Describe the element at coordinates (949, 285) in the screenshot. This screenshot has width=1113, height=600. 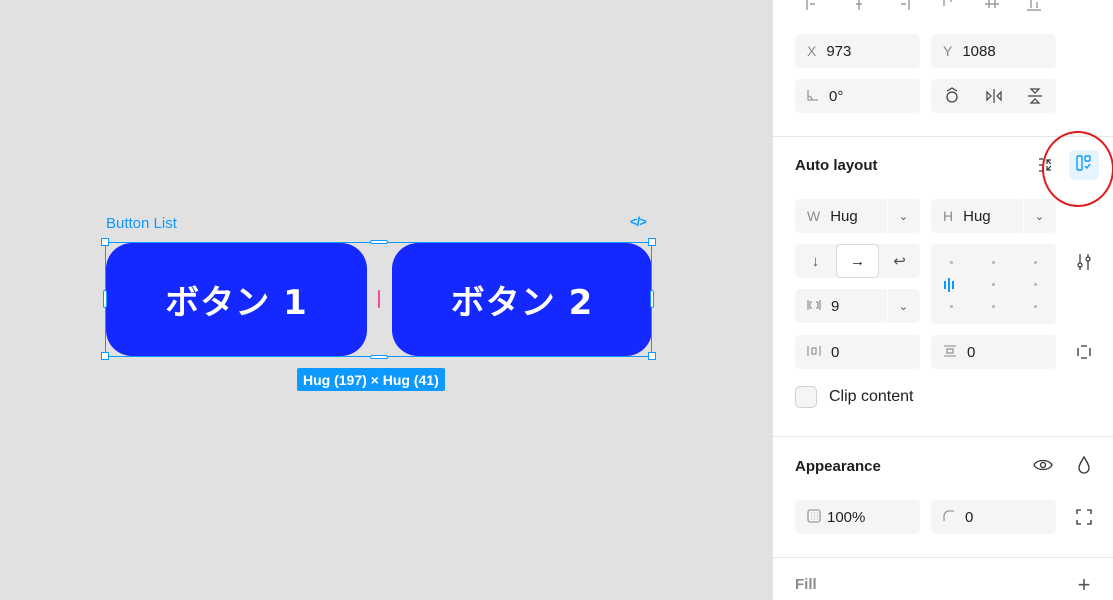
I see `align-selected-indicator` at that location.